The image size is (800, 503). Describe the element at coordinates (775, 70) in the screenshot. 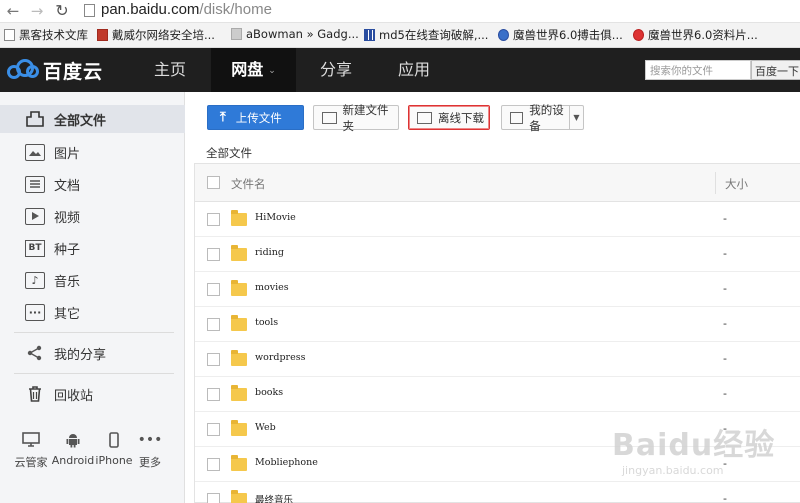

I see `search-button: 百度一下` at that location.